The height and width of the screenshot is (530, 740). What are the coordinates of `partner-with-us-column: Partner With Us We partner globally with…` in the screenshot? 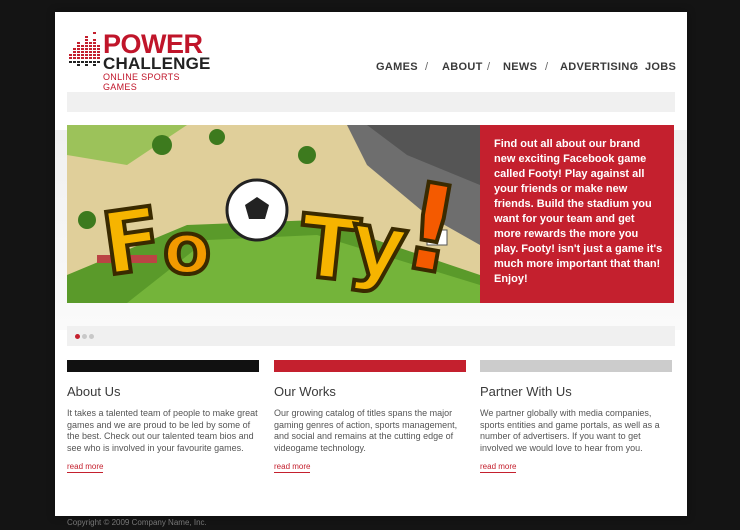 It's located at (576, 417).